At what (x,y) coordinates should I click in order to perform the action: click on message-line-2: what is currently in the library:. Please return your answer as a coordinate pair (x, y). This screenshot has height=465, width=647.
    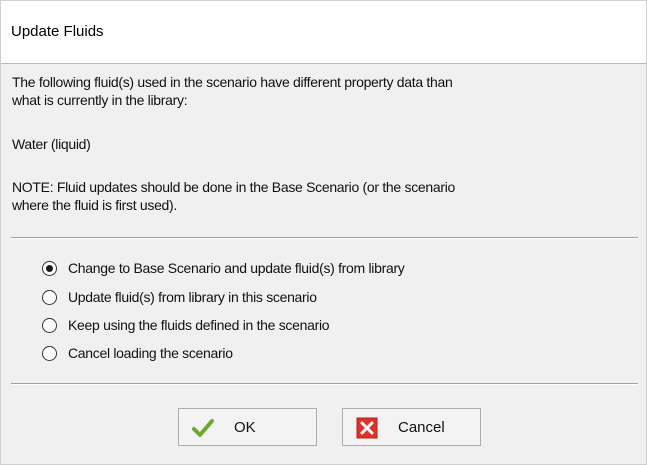
    Looking at the image, I should click on (100, 100).